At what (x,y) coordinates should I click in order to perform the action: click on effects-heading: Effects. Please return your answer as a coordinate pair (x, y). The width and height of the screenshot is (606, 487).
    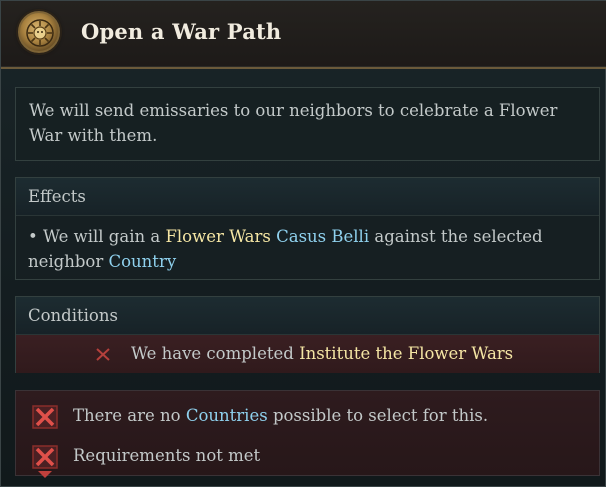
    Looking at the image, I should click on (307, 197).